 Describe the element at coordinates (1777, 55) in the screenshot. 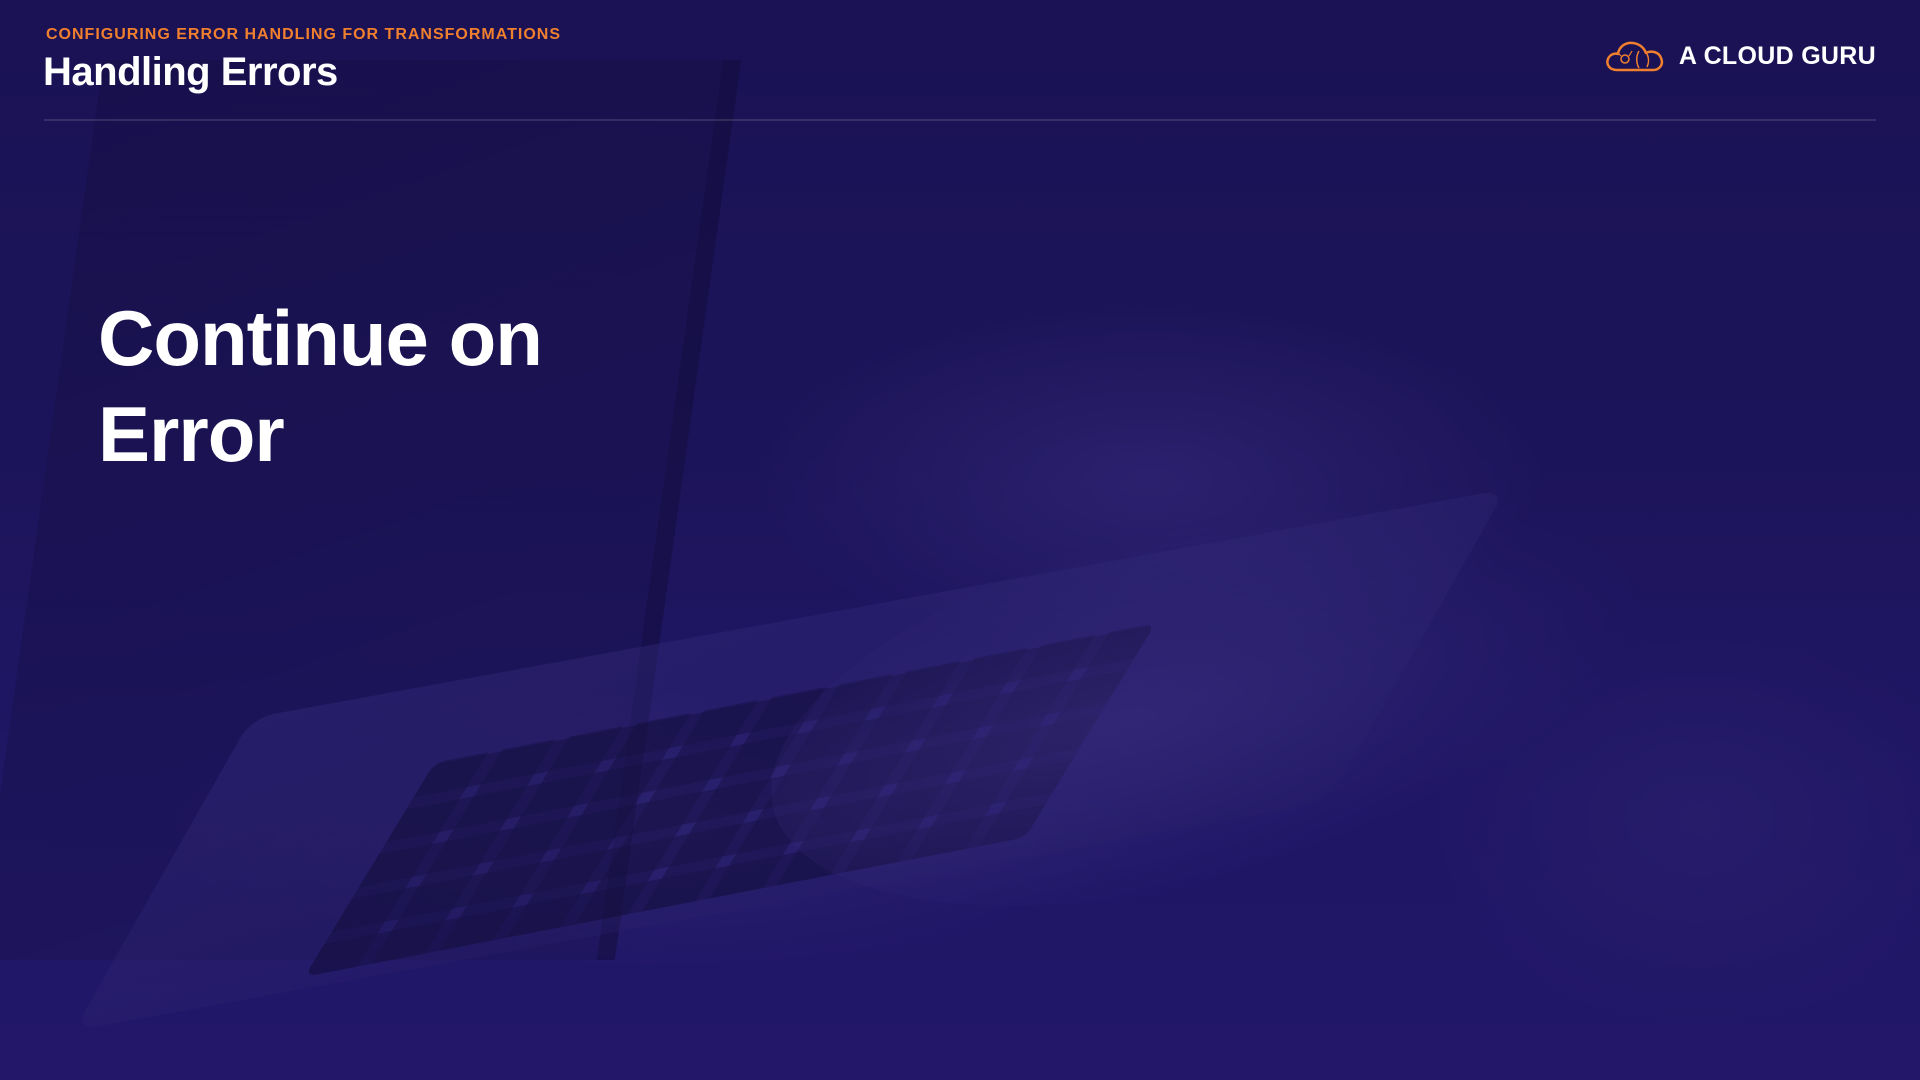

I see `brand-name: A CLOUD GURU` at that location.